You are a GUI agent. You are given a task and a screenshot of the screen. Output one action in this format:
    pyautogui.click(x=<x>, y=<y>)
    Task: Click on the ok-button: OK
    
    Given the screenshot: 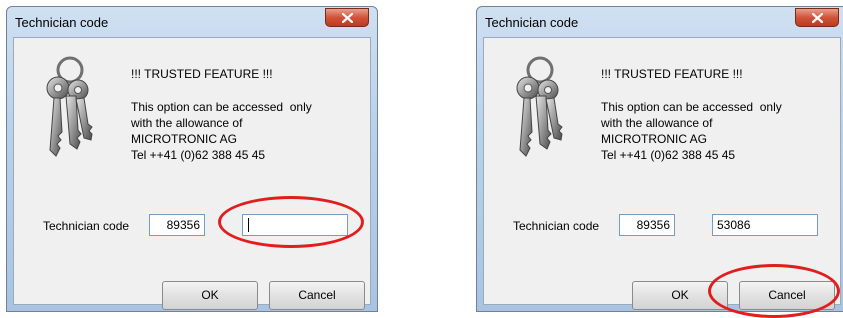 What is the action you would take?
    pyautogui.click(x=210, y=295)
    